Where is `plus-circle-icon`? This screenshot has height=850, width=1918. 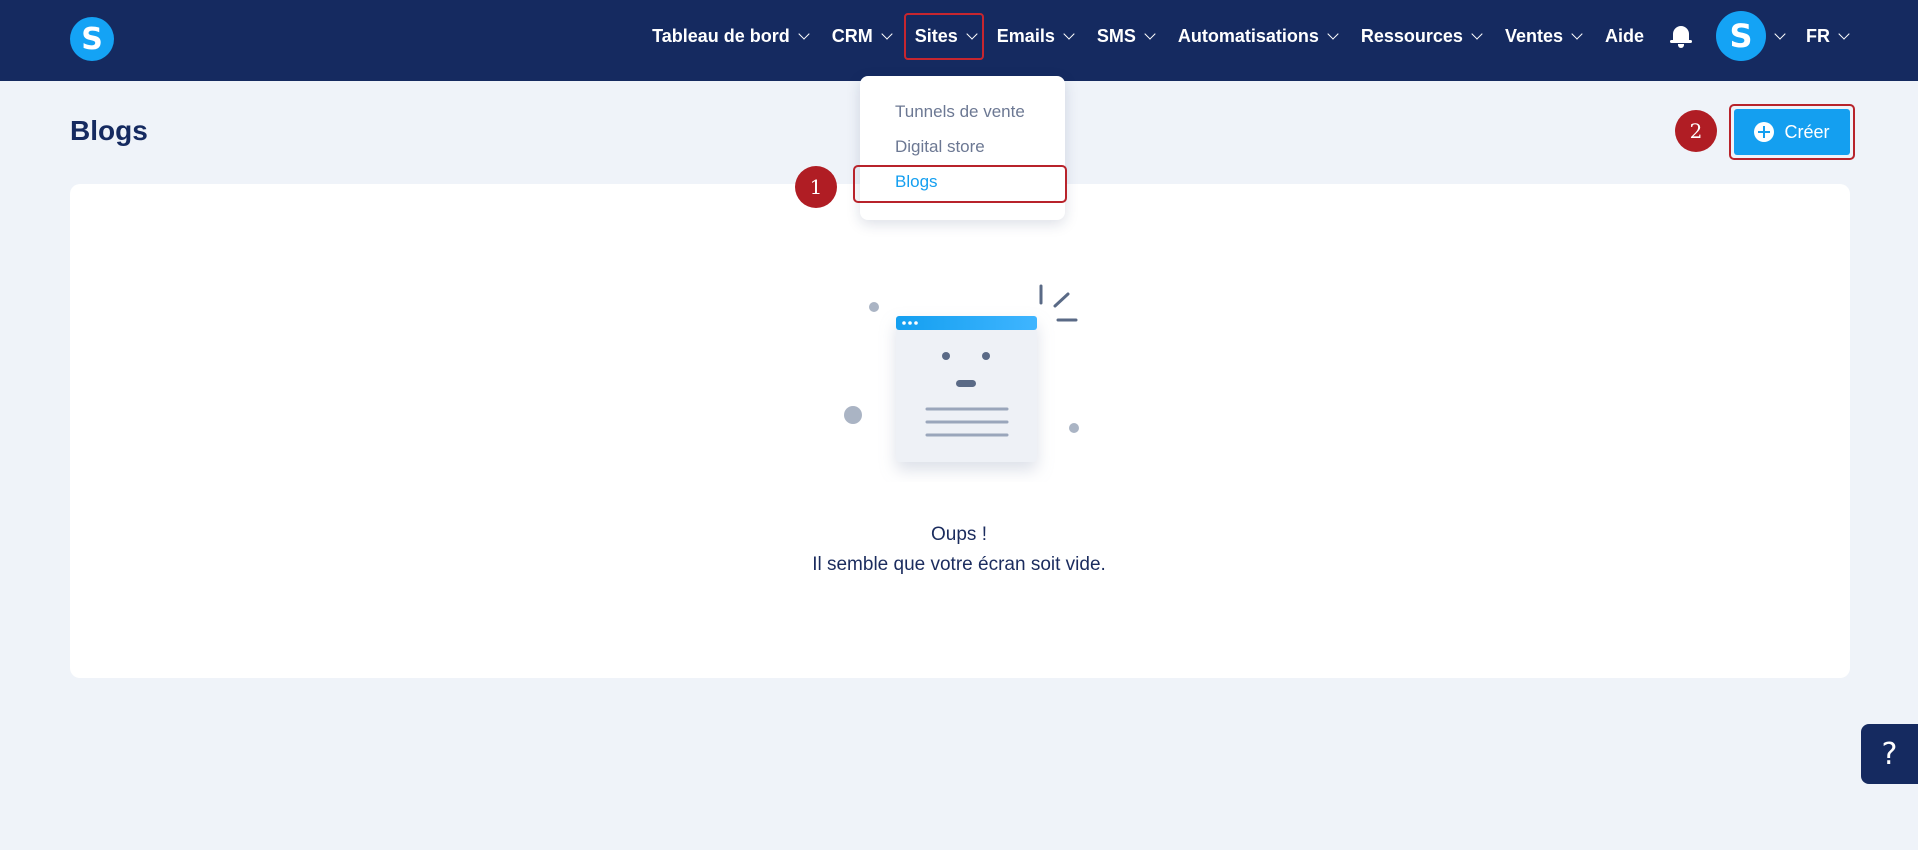
plus-circle-icon is located at coordinates (1764, 132).